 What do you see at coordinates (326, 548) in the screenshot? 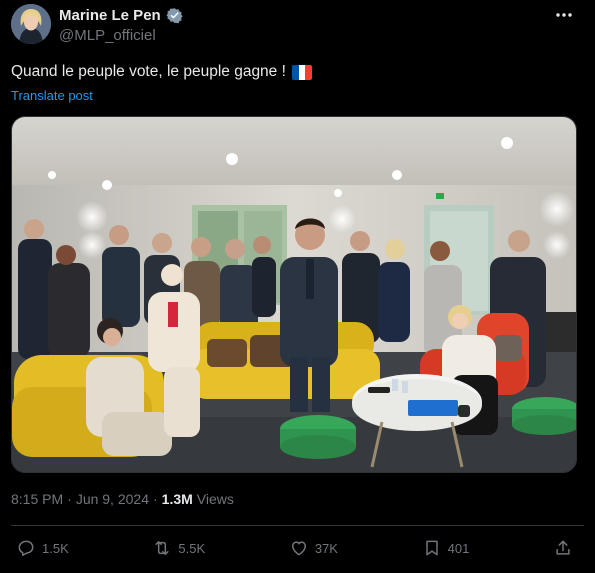
I see `like-count: 37K` at bounding box center [326, 548].